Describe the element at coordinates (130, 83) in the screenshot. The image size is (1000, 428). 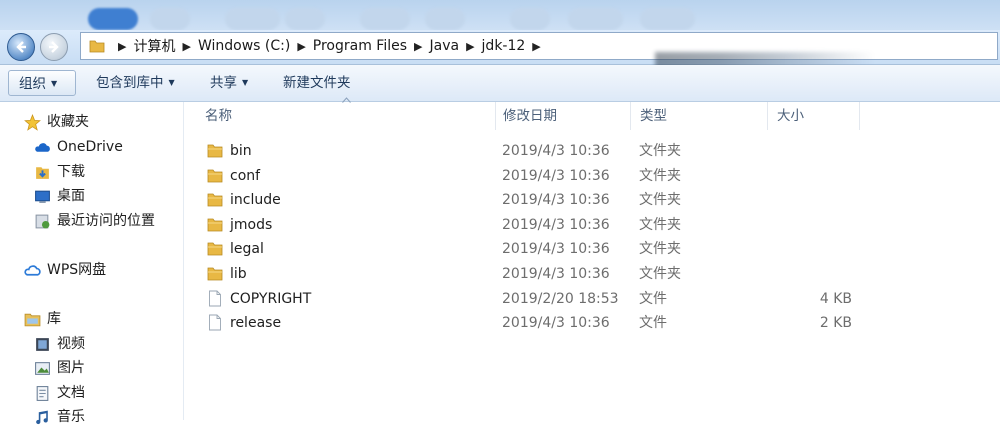
I see `include-in-library-label: 包含到库中` at that location.